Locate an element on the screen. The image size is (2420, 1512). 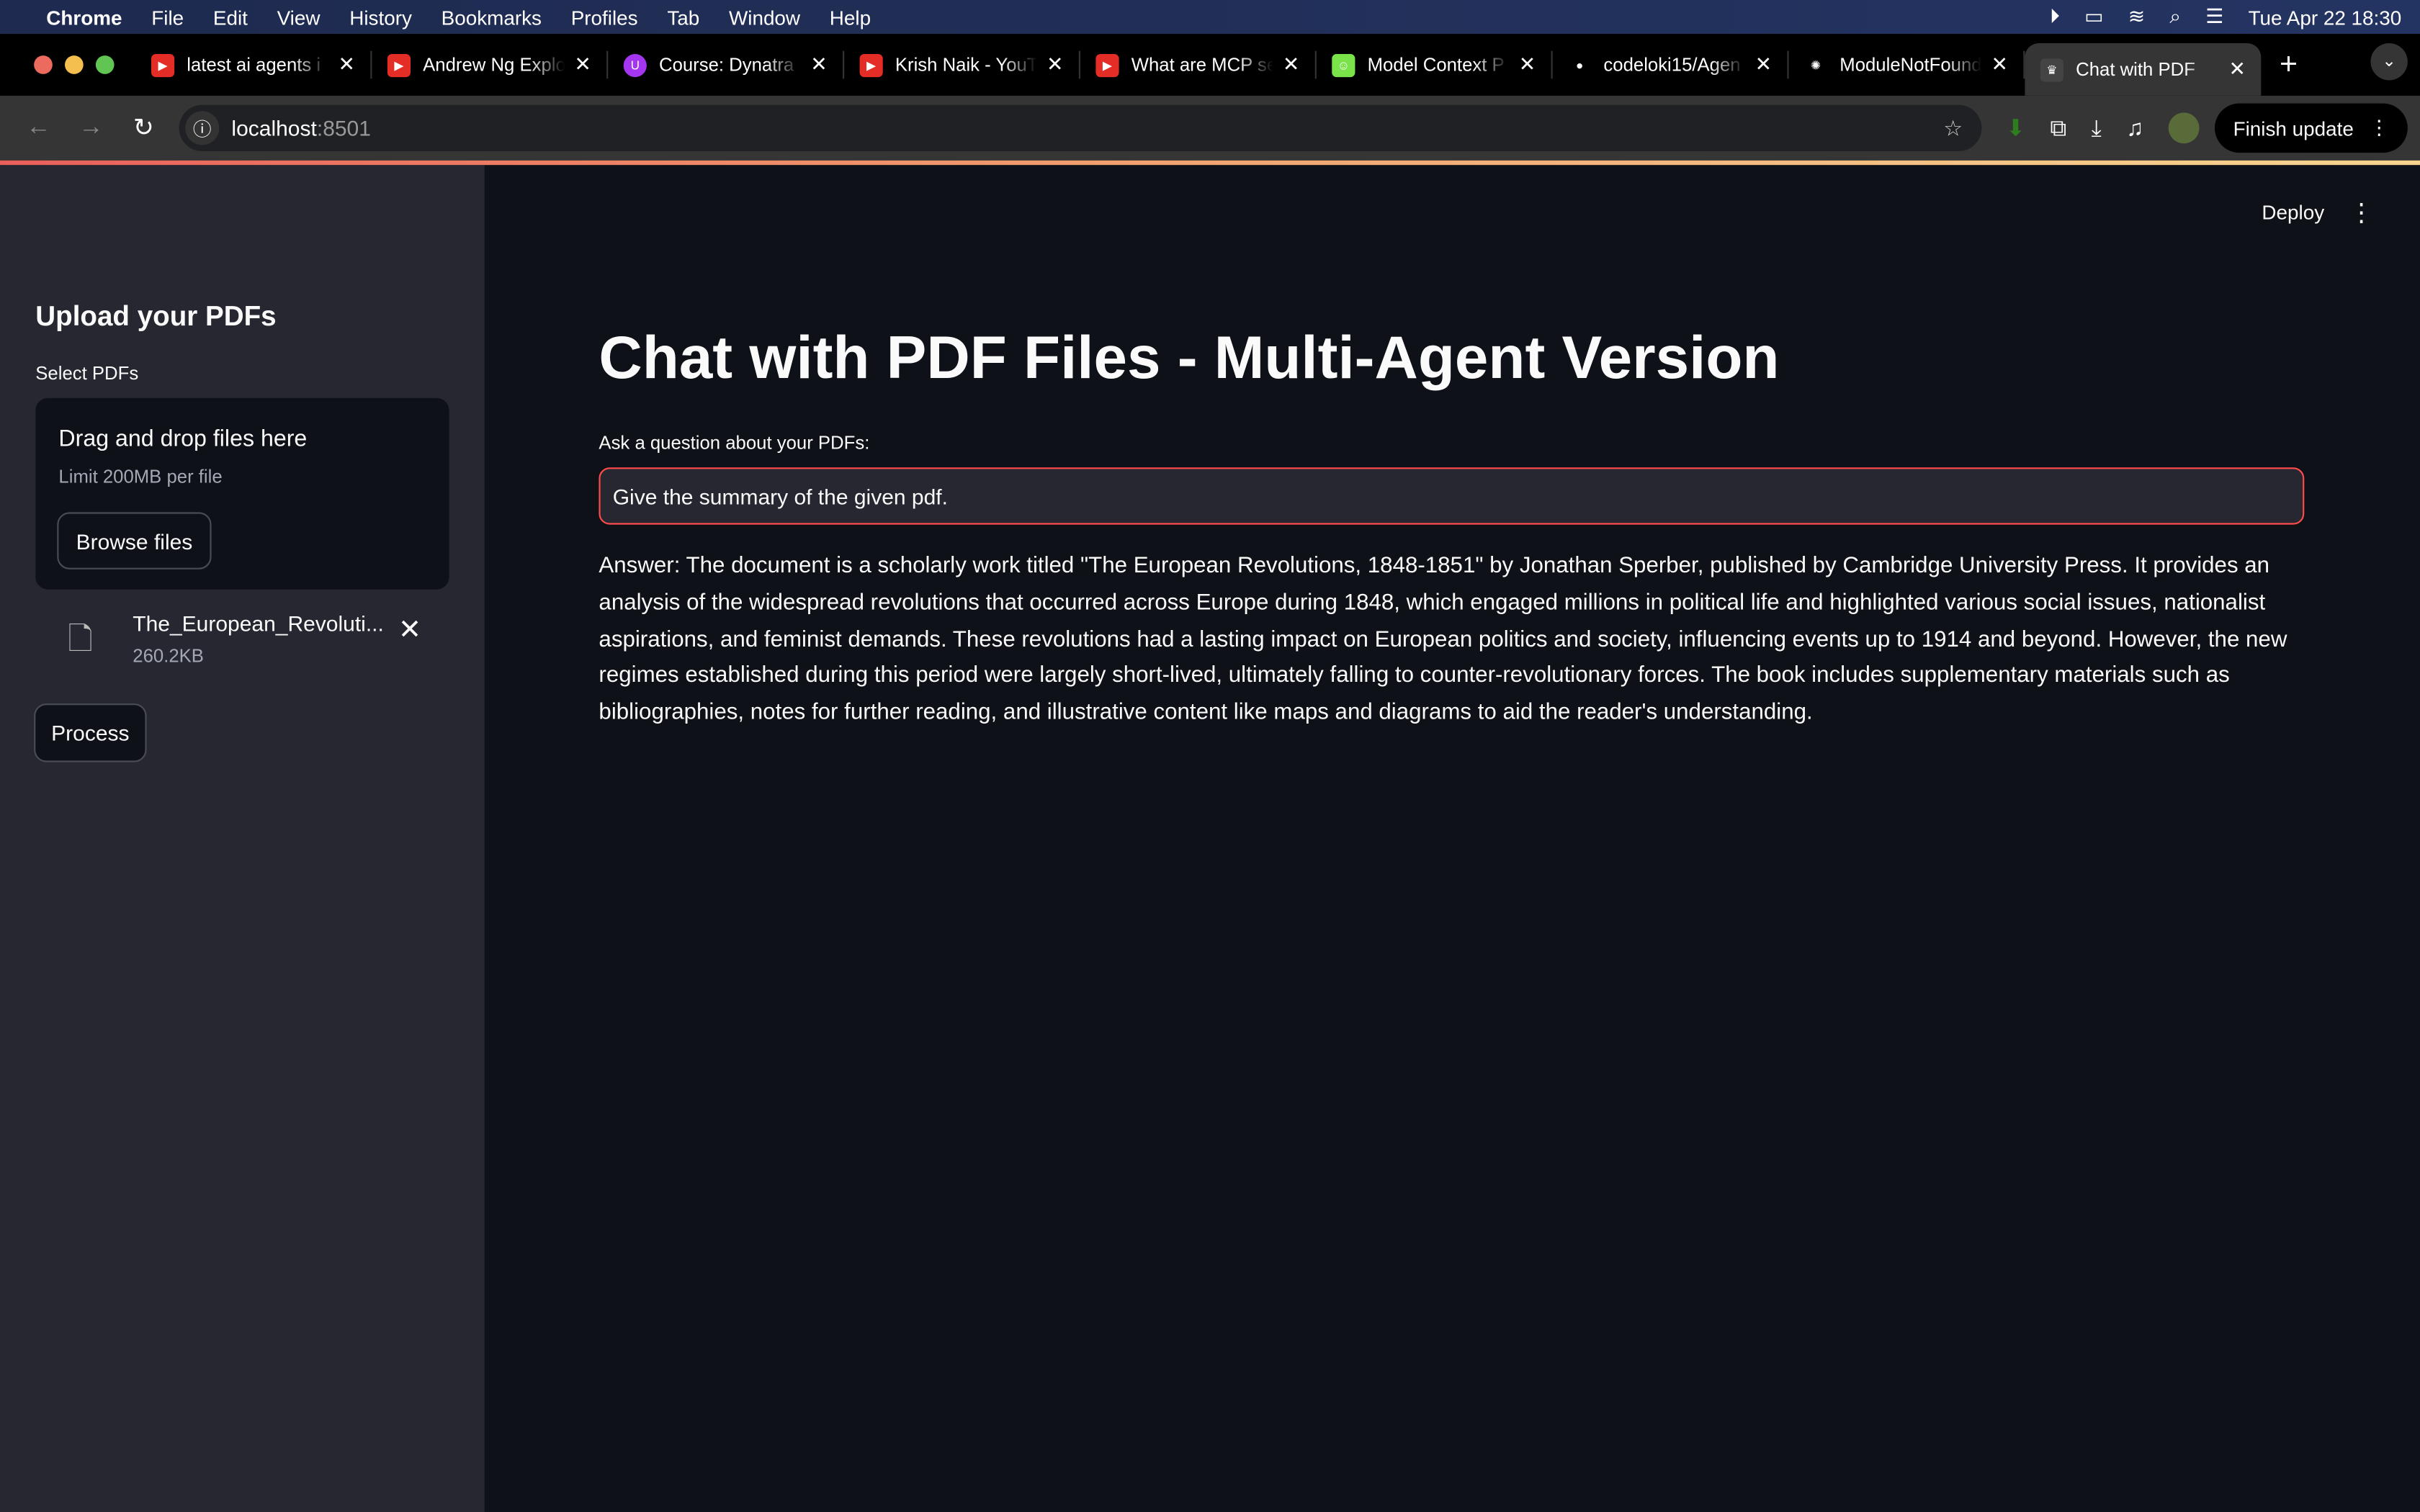
tab-7: ✺ ModuleNotFound ✕ is located at coordinates (1907, 64).